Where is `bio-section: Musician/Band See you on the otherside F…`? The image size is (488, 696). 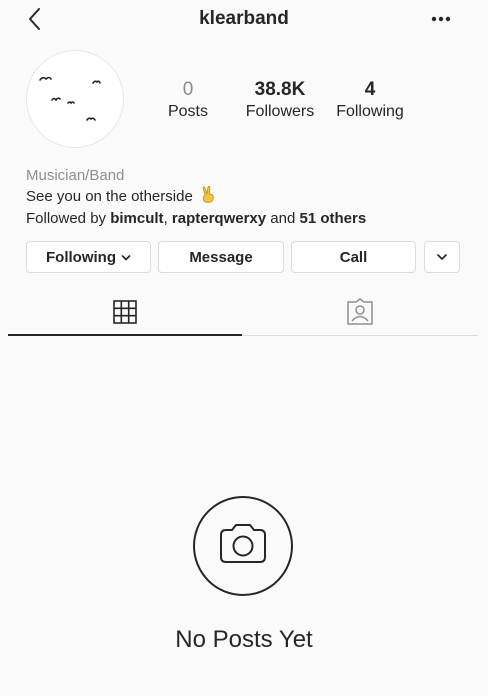
bio-section: Musician/Band See you on the otherside F… is located at coordinates (246, 197).